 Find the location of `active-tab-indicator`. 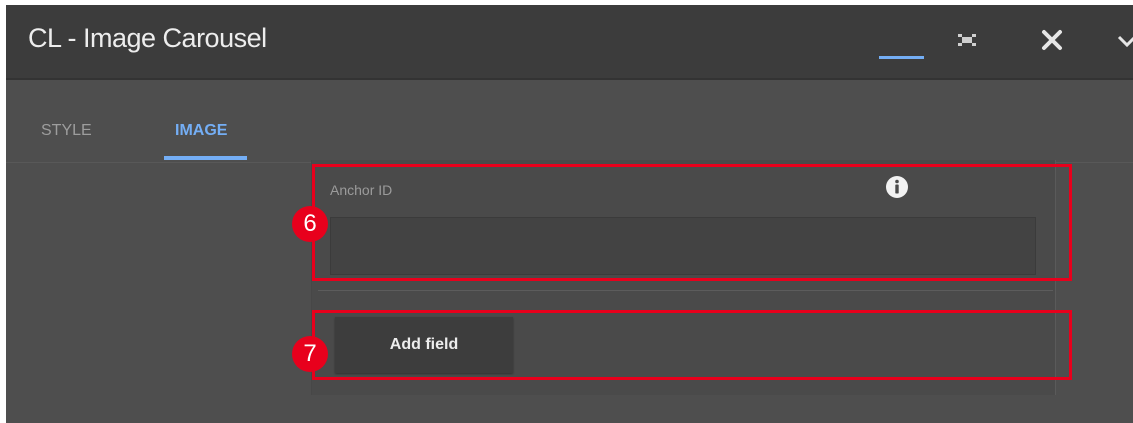

active-tab-indicator is located at coordinates (205, 158).